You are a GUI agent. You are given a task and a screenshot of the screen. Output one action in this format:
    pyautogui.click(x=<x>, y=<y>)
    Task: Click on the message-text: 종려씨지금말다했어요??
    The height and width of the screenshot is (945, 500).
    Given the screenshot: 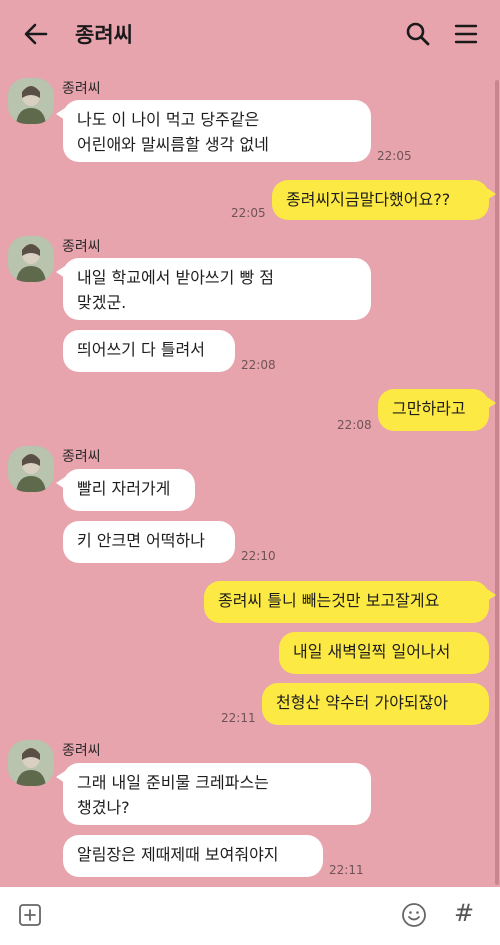 What is the action you would take?
    pyautogui.click(x=368, y=199)
    